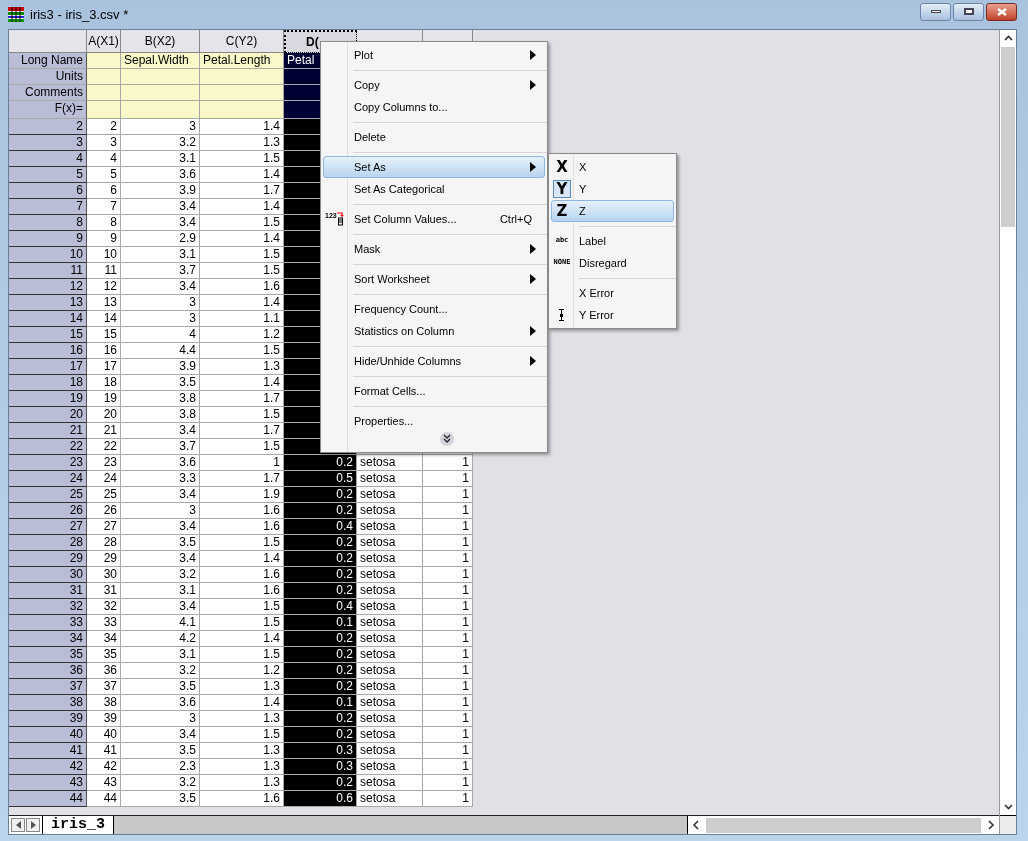  I want to click on table-cell: 3.8, so click(160, 415).